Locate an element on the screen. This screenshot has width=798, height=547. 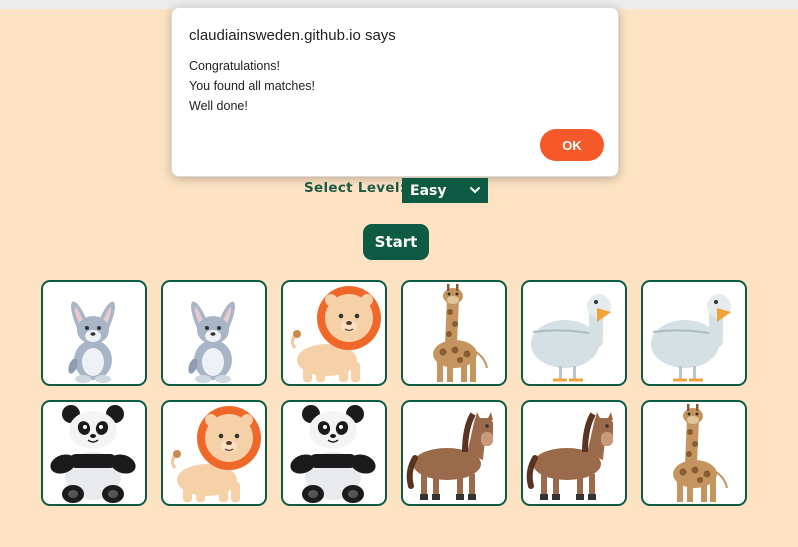
dialog-line: Well done! is located at coordinates (218, 106).